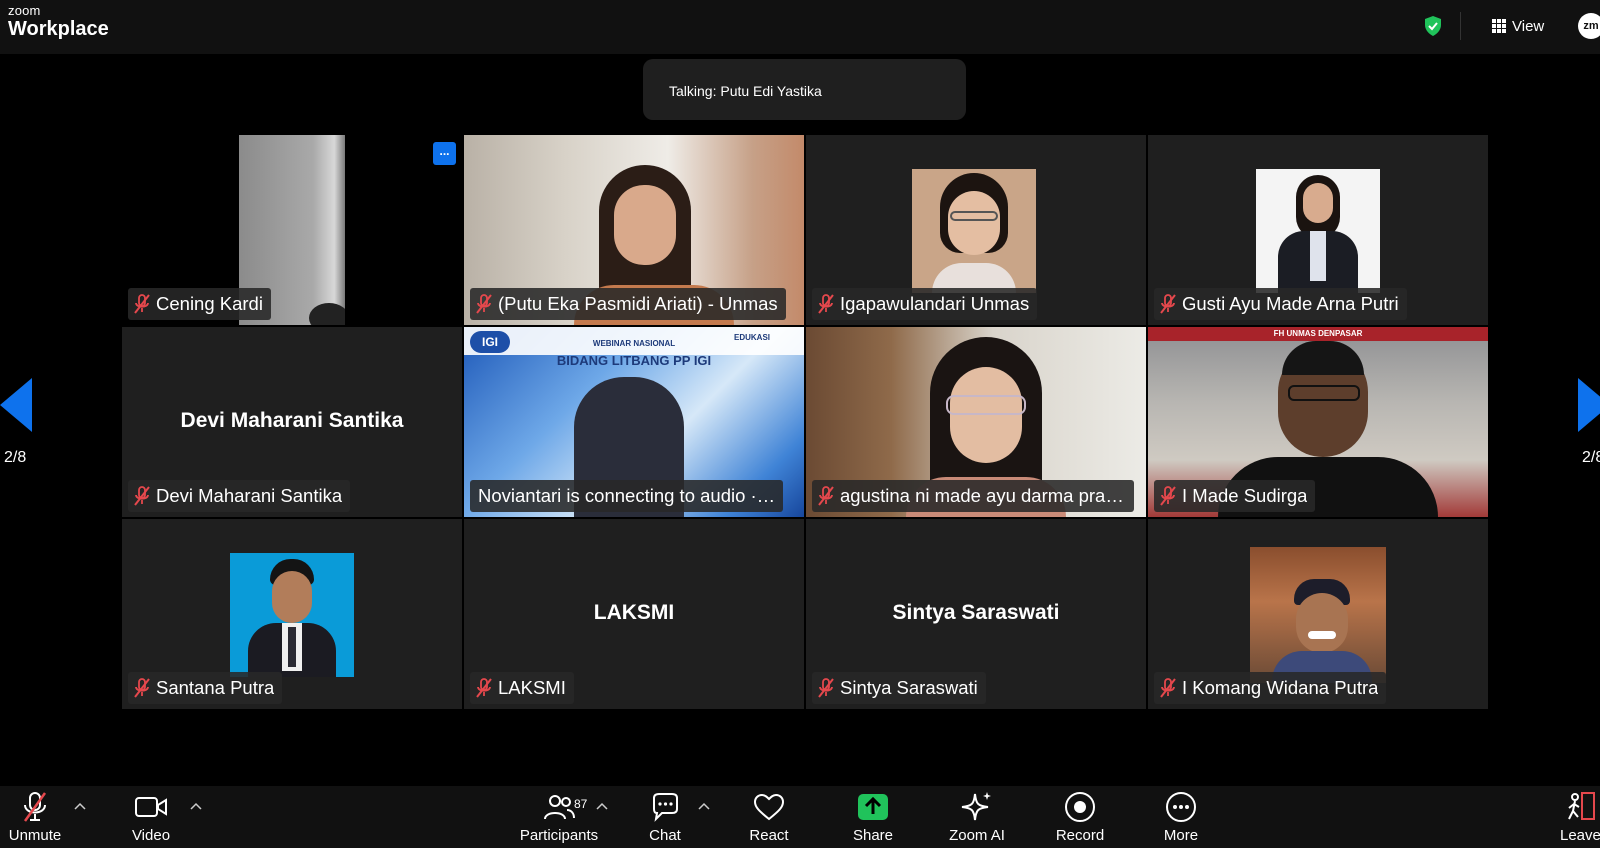 Image resolution: width=1600 pixels, height=848 pixels. I want to click on participant-tile: Sintya Saraswati Sintya Saraswati, so click(976, 614).